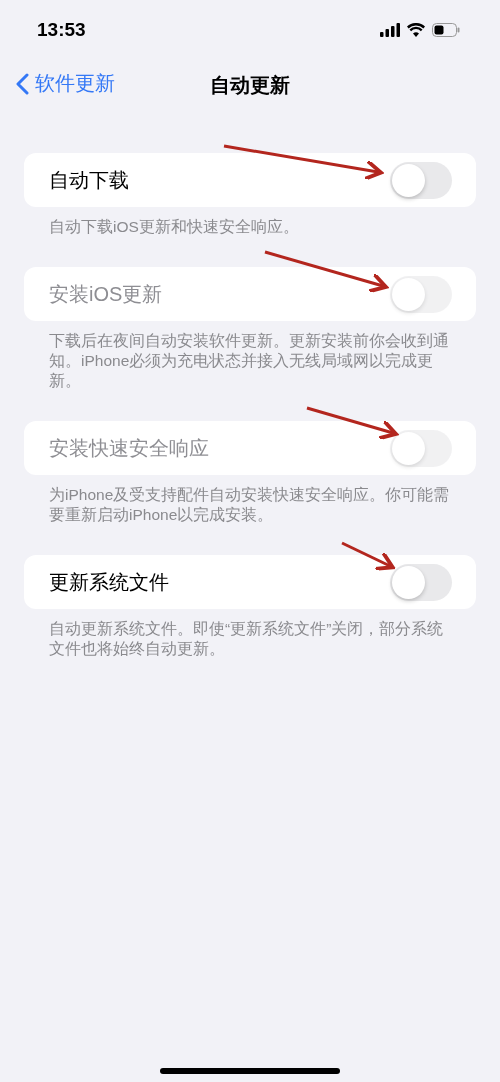  What do you see at coordinates (416, 30) in the screenshot?
I see `wifi-icon` at bounding box center [416, 30].